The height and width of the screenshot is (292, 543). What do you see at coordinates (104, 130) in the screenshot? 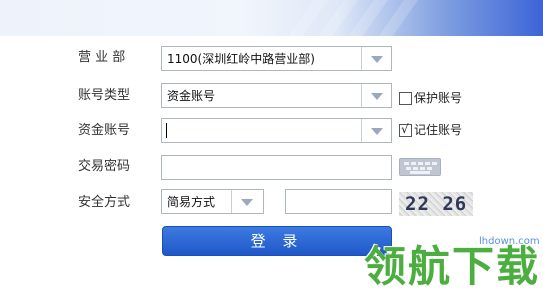
I see `fund-account-label: 资金账号` at bounding box center [104, 130].